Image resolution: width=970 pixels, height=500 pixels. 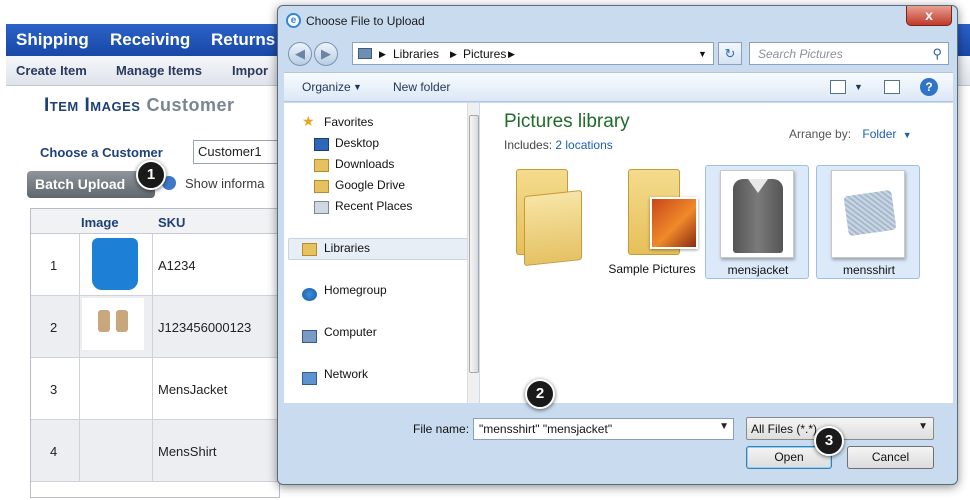 What do you see at coordinates (929, 16) in the screenshot?
I see `close-button: x` at bounding box center [929, 16].